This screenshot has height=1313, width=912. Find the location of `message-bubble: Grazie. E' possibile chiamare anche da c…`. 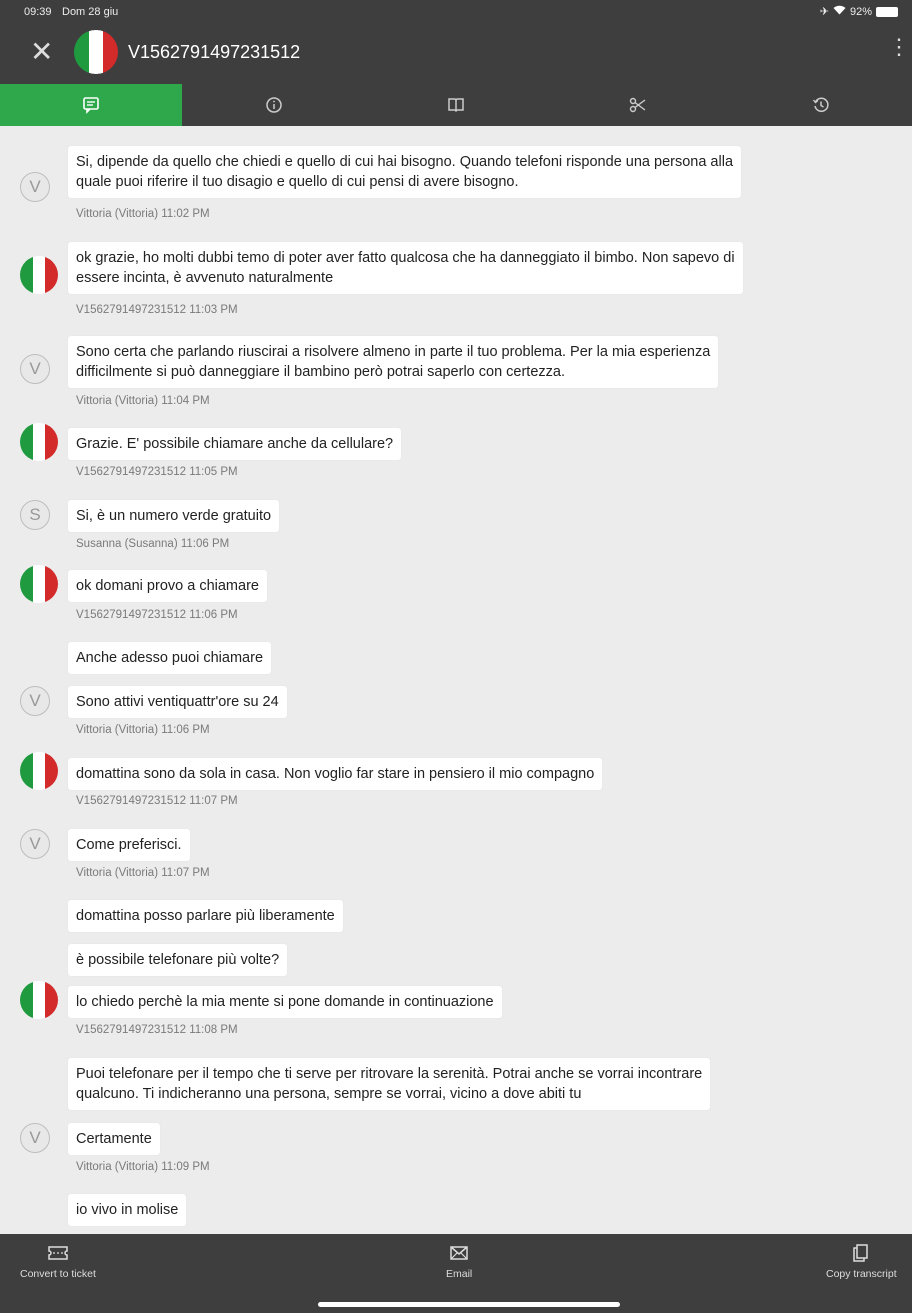

message-bubble: Grazie. E' possibile chiamare anche da c… is located at coordinates (235, 444).